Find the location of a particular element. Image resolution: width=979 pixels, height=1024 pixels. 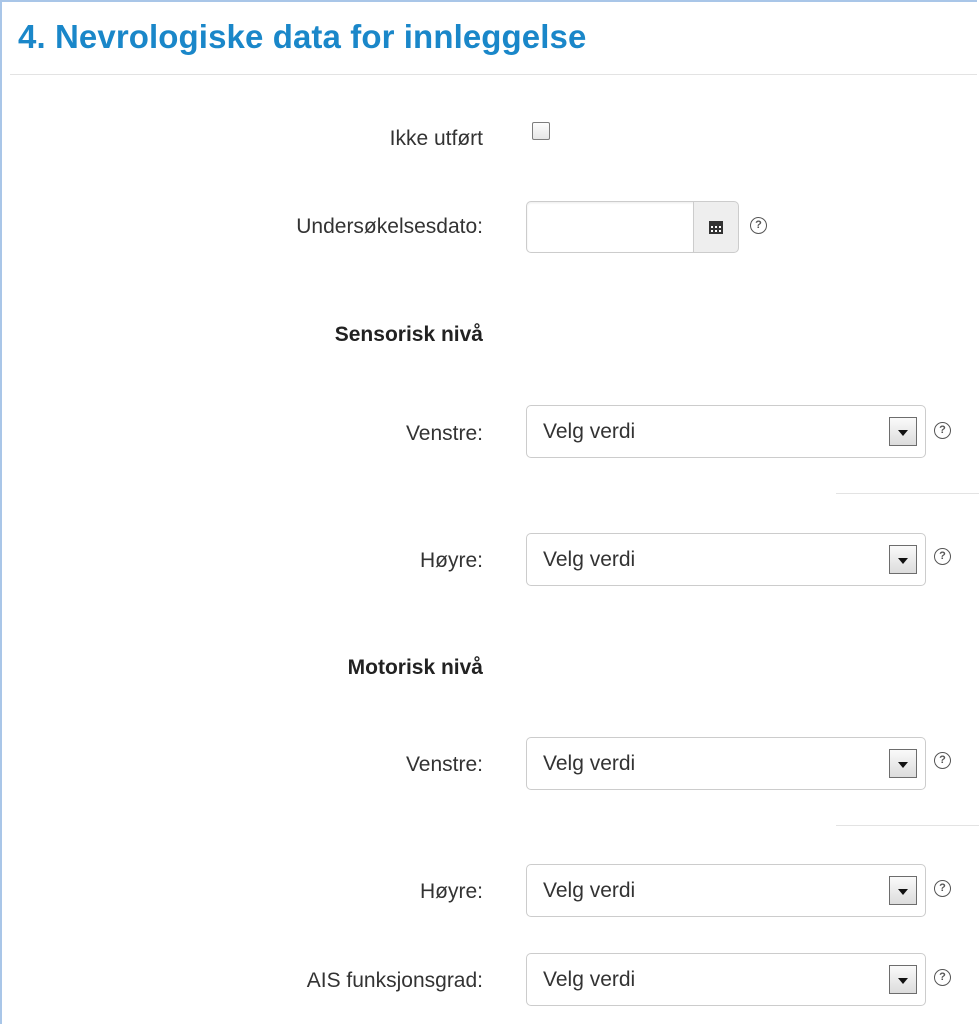

motor-right-help-icon: ? is located at coordinates (942, 888).